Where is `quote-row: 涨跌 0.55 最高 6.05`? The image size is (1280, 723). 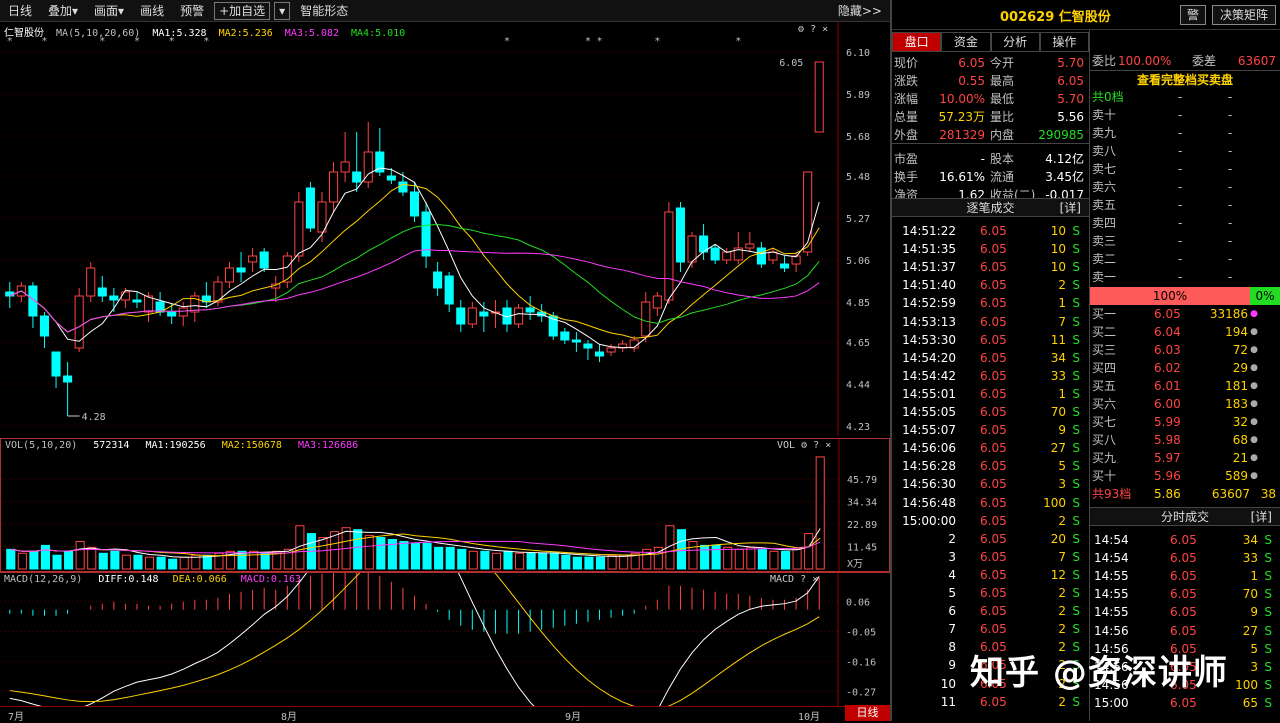 quote-row: 涨跌 0.55 最高 6.05 is located at coordinates (991, 81).